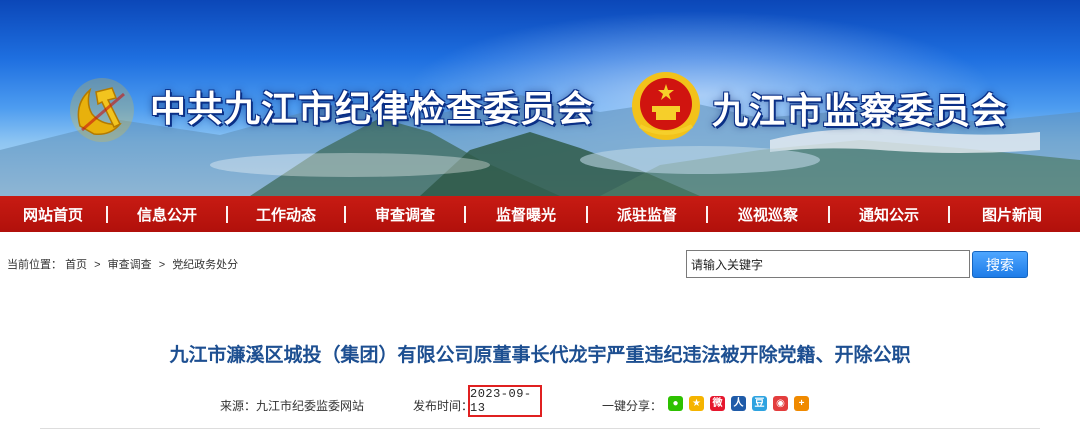 The width and height of the screenshot is (1080, 431). Describe the element at coordinates (801, 403) in the screenshot. I see `more-share-icon: +` at that location.